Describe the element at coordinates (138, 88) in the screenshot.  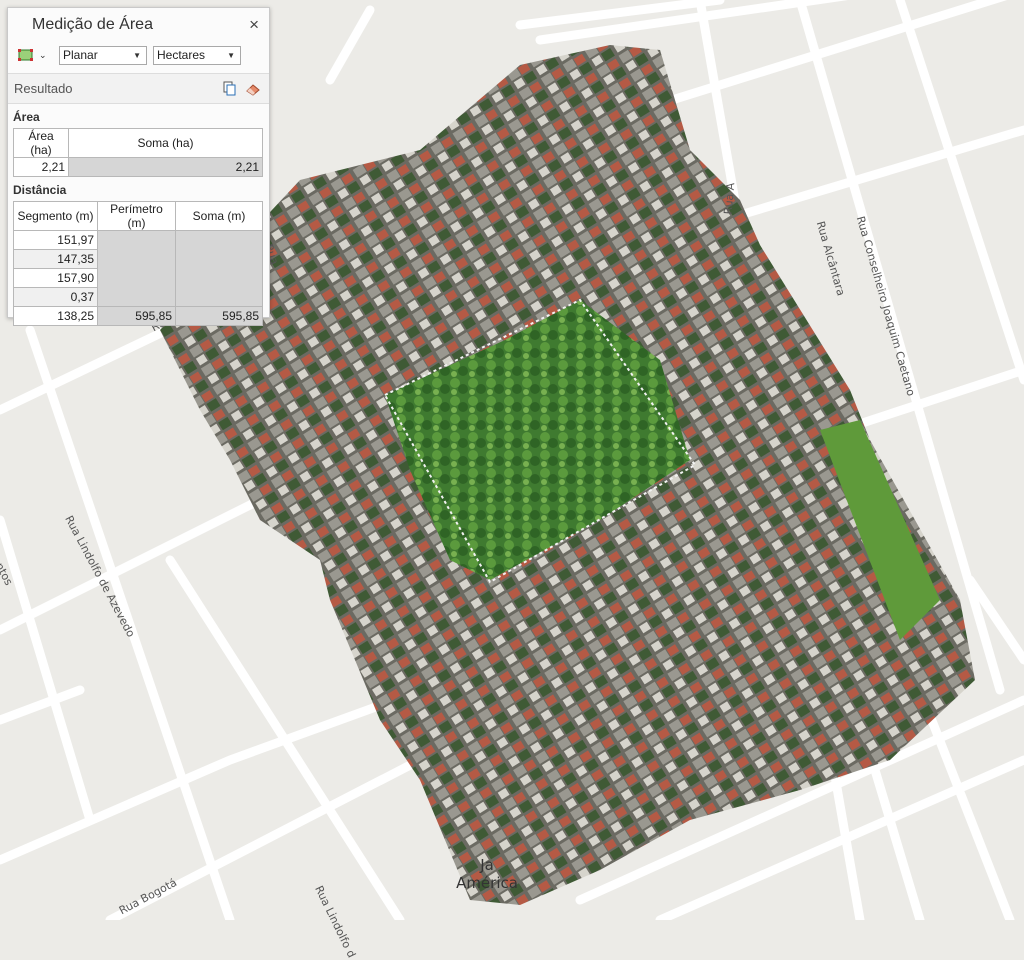
I see `result-header: Resultado` at that location.